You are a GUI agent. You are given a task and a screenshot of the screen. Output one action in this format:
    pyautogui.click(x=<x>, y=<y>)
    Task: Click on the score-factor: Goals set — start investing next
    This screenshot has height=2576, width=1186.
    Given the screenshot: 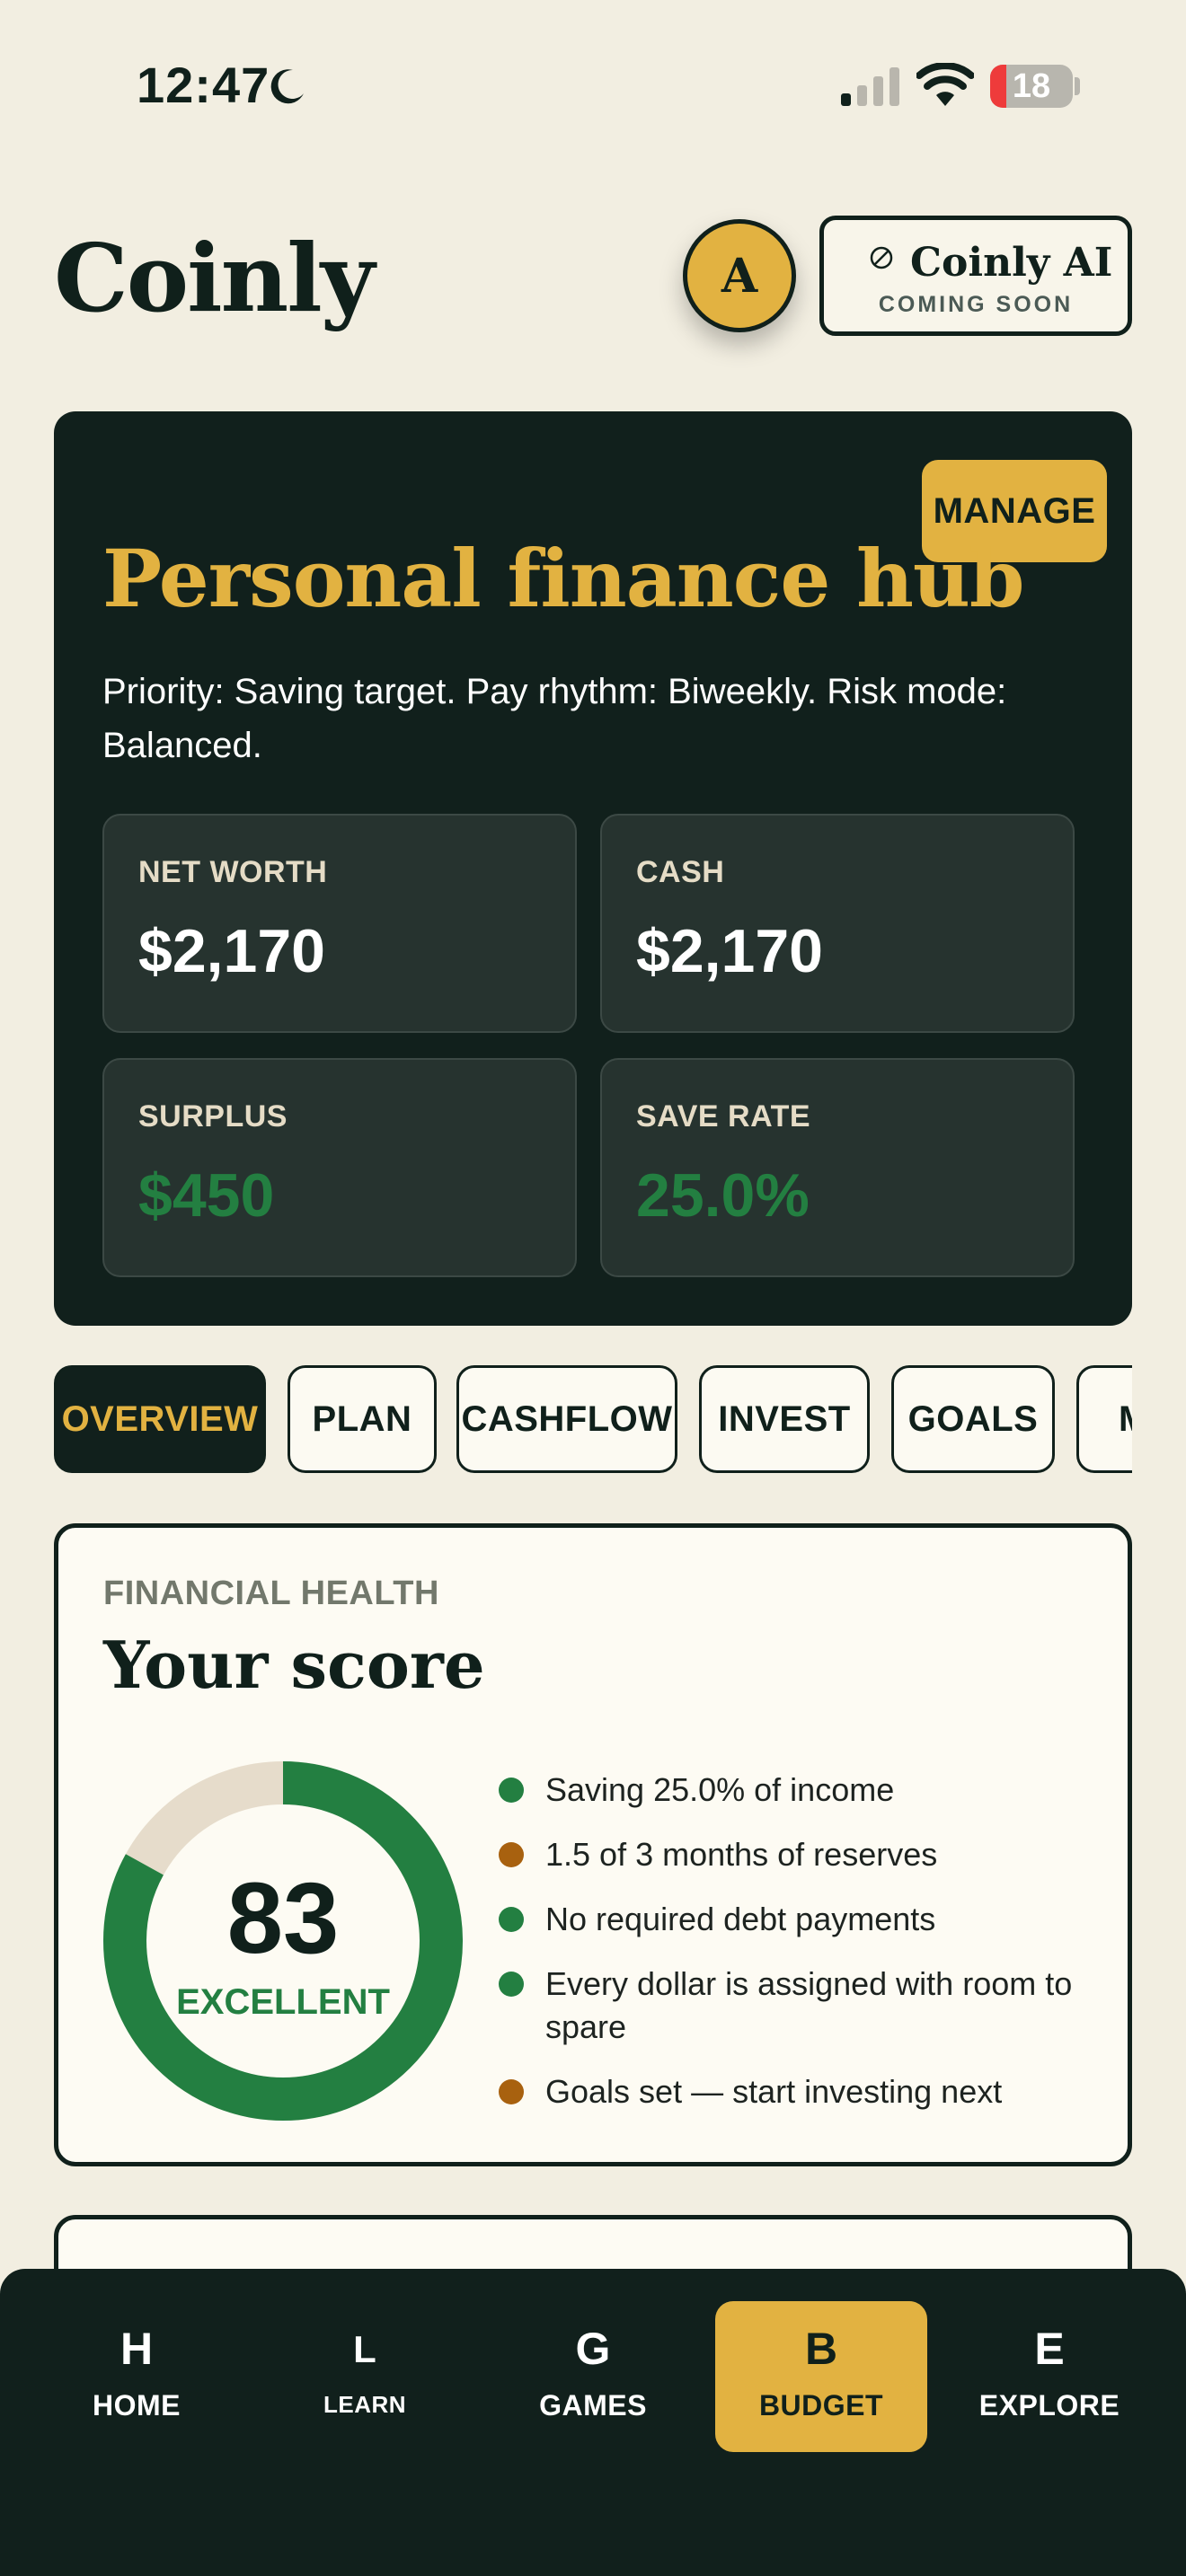 What is the action you would take?
    pyautogui.click(x=795, y=2091)
    